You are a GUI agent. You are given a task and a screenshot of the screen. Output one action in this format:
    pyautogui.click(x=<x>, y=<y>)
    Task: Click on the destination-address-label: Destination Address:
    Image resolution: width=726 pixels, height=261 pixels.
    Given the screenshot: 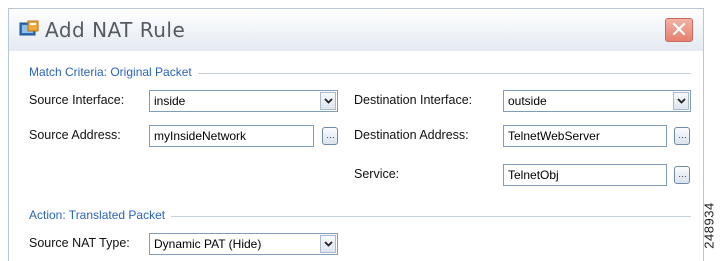 What is the action you would take?
    pyautogui.click(x=411, y=135)
    